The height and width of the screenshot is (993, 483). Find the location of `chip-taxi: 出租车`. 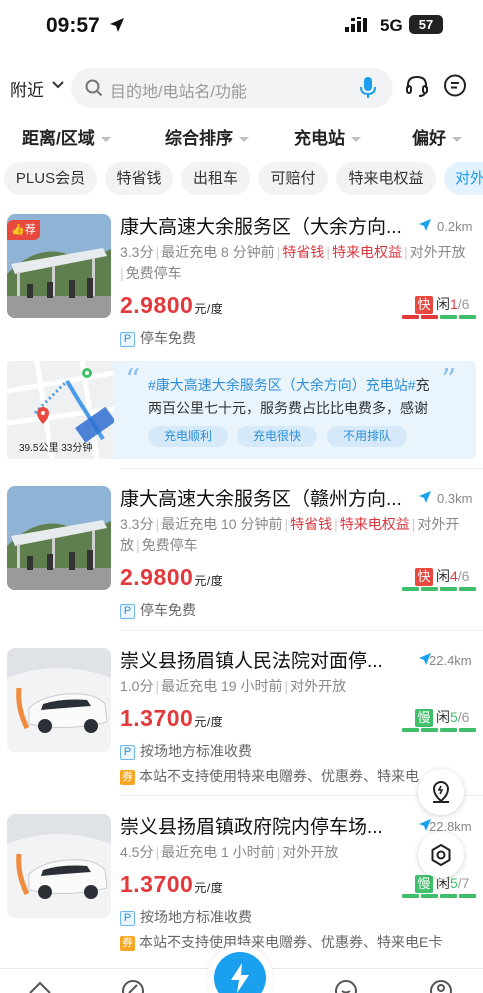

chip-taxi: 出租车 is located at coordinates (215, 178).